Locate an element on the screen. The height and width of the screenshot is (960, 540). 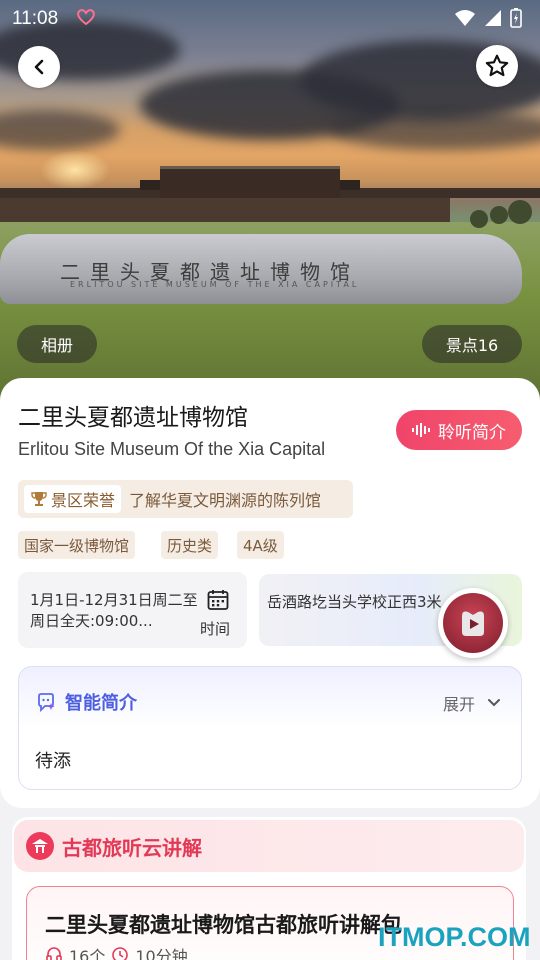
page-subtitle: Erlitou Site Museum Of the Xia Capital is located at coordinates (172, 449).